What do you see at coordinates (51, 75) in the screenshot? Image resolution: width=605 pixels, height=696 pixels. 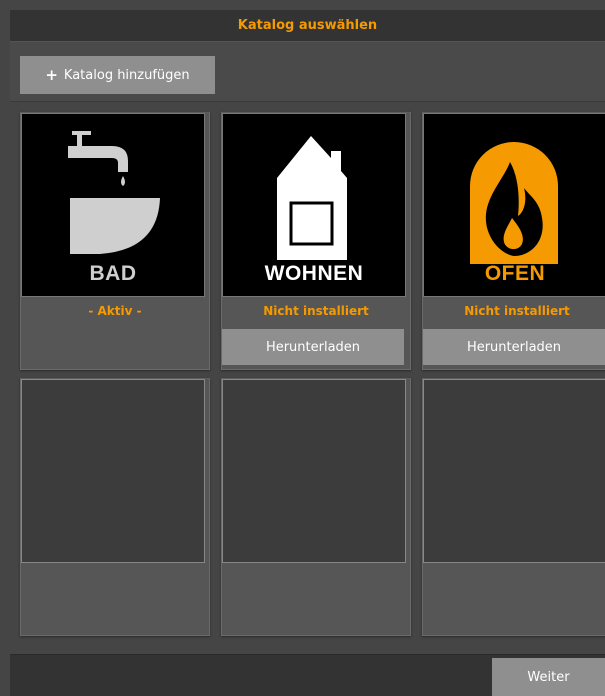 I see `plus-icon: +` at bounding box center [51, 75].